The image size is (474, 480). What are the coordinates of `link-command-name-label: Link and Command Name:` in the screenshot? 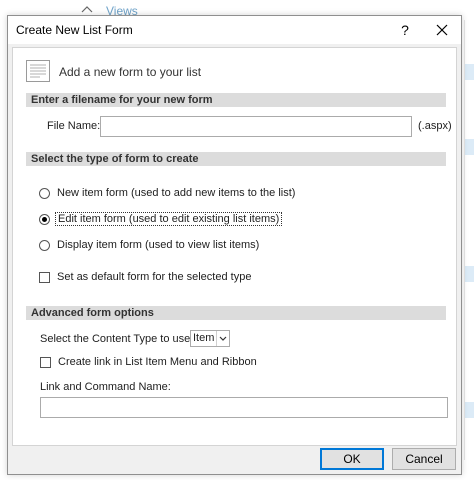 It's located at (105, 387).